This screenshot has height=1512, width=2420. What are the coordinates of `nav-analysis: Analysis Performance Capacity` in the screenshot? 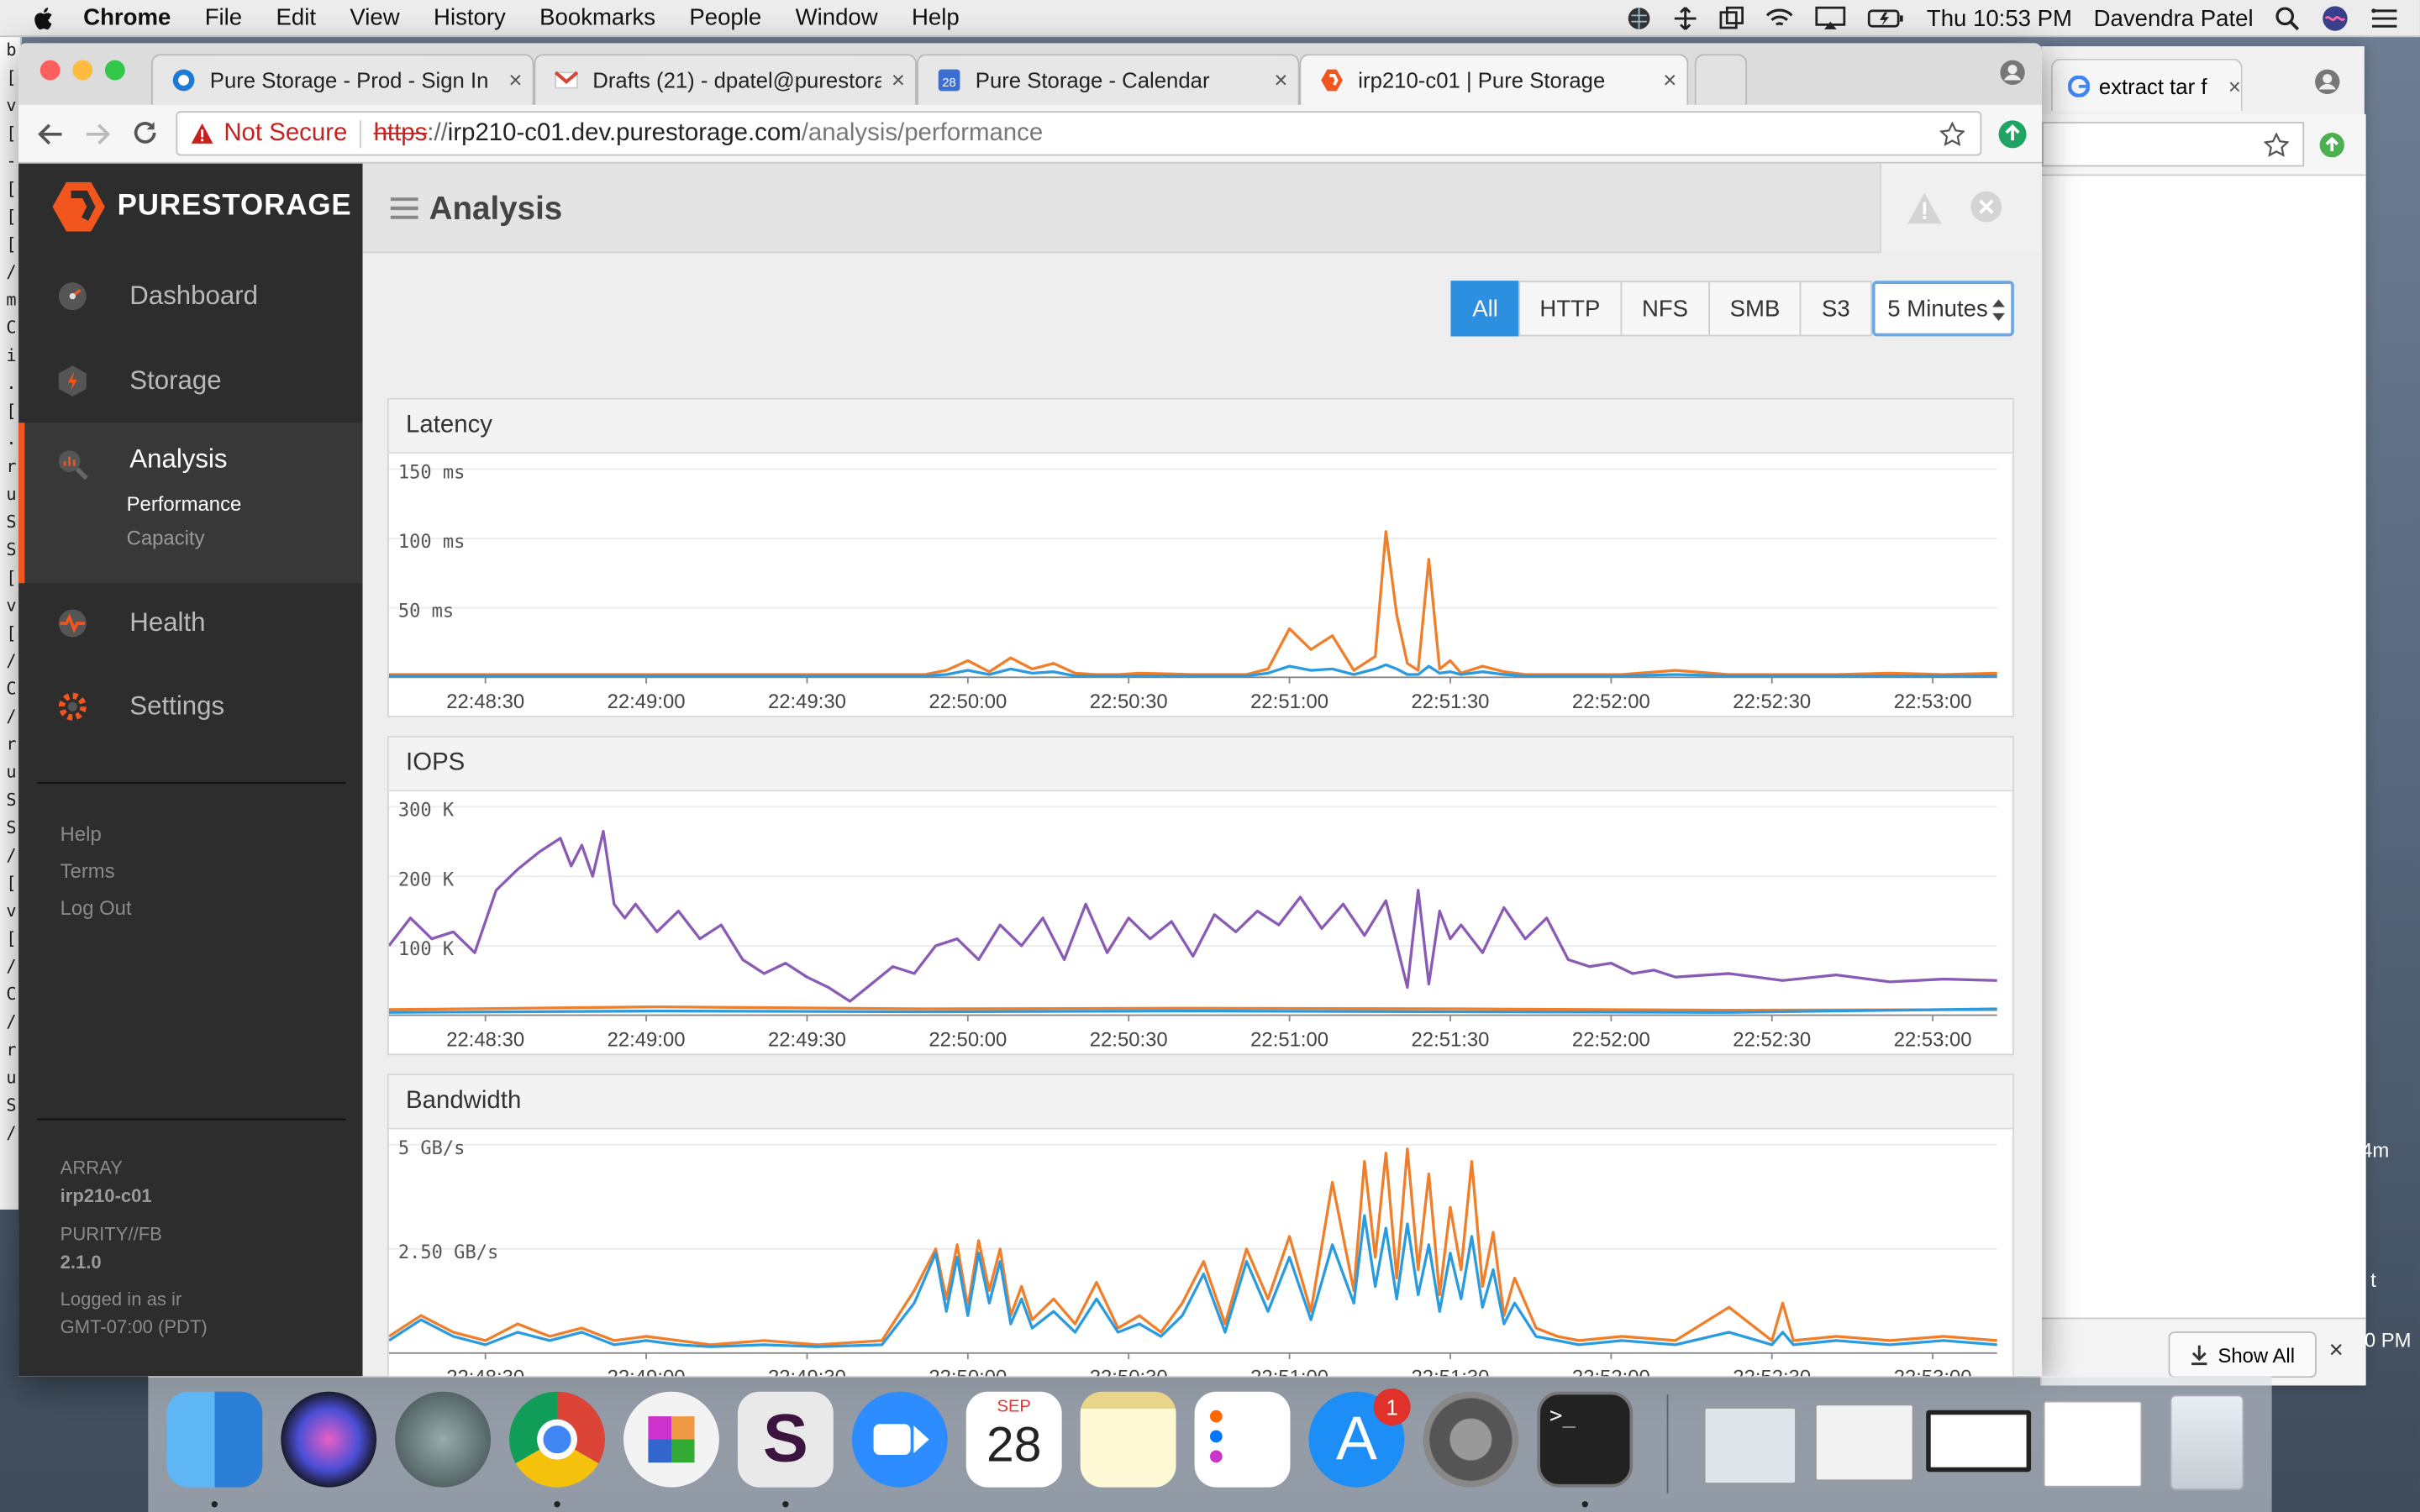 It's located at (191, 503).